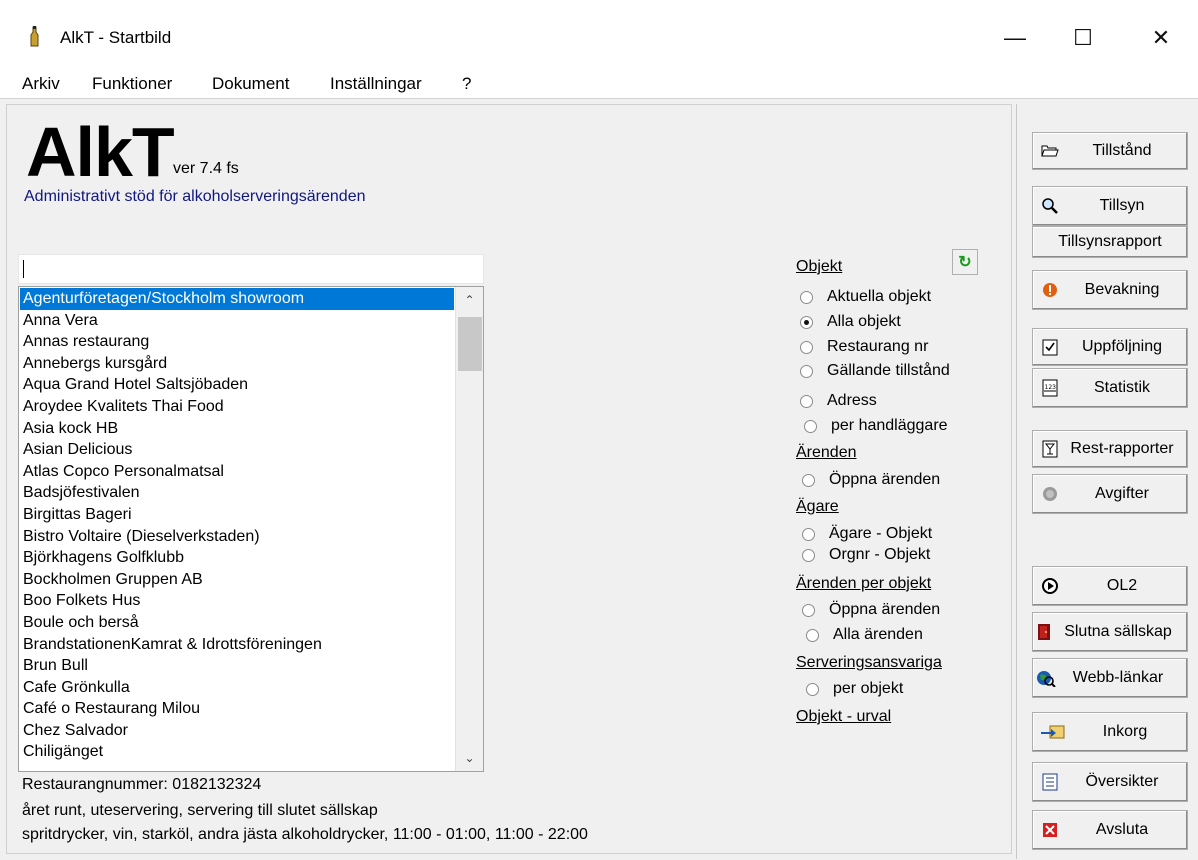 Image resolution: width=1198 pixels, height=860 pixels. What do you see at coordinates (237, 472) in the screenshot?
I see `list-item: Atlas Copco Personalmatsal` at bounding box center [237, 472].